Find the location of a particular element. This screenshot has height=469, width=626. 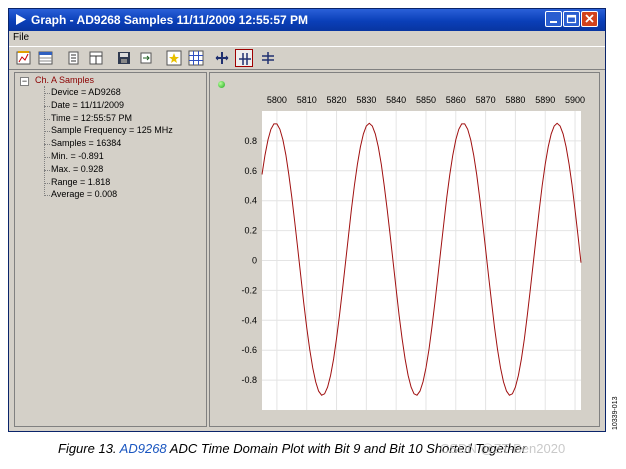

caption-link-ad9268: AD9268 is located at coordinates (143, 448).